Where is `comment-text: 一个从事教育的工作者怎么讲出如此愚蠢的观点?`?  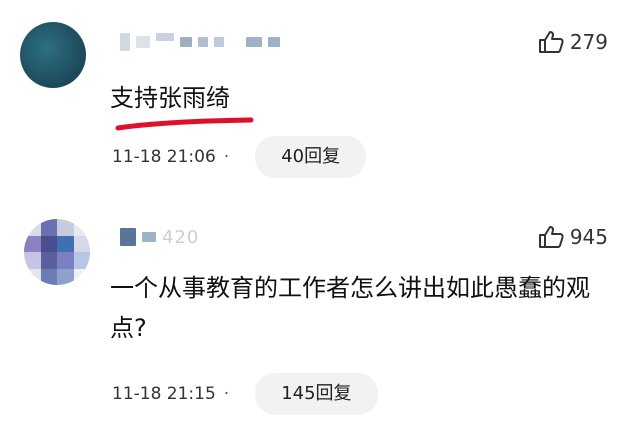 comment-text: 一个从事教育的工作者怎么讲出如此愚蠢的观点? is located at coordinates (350, 308).